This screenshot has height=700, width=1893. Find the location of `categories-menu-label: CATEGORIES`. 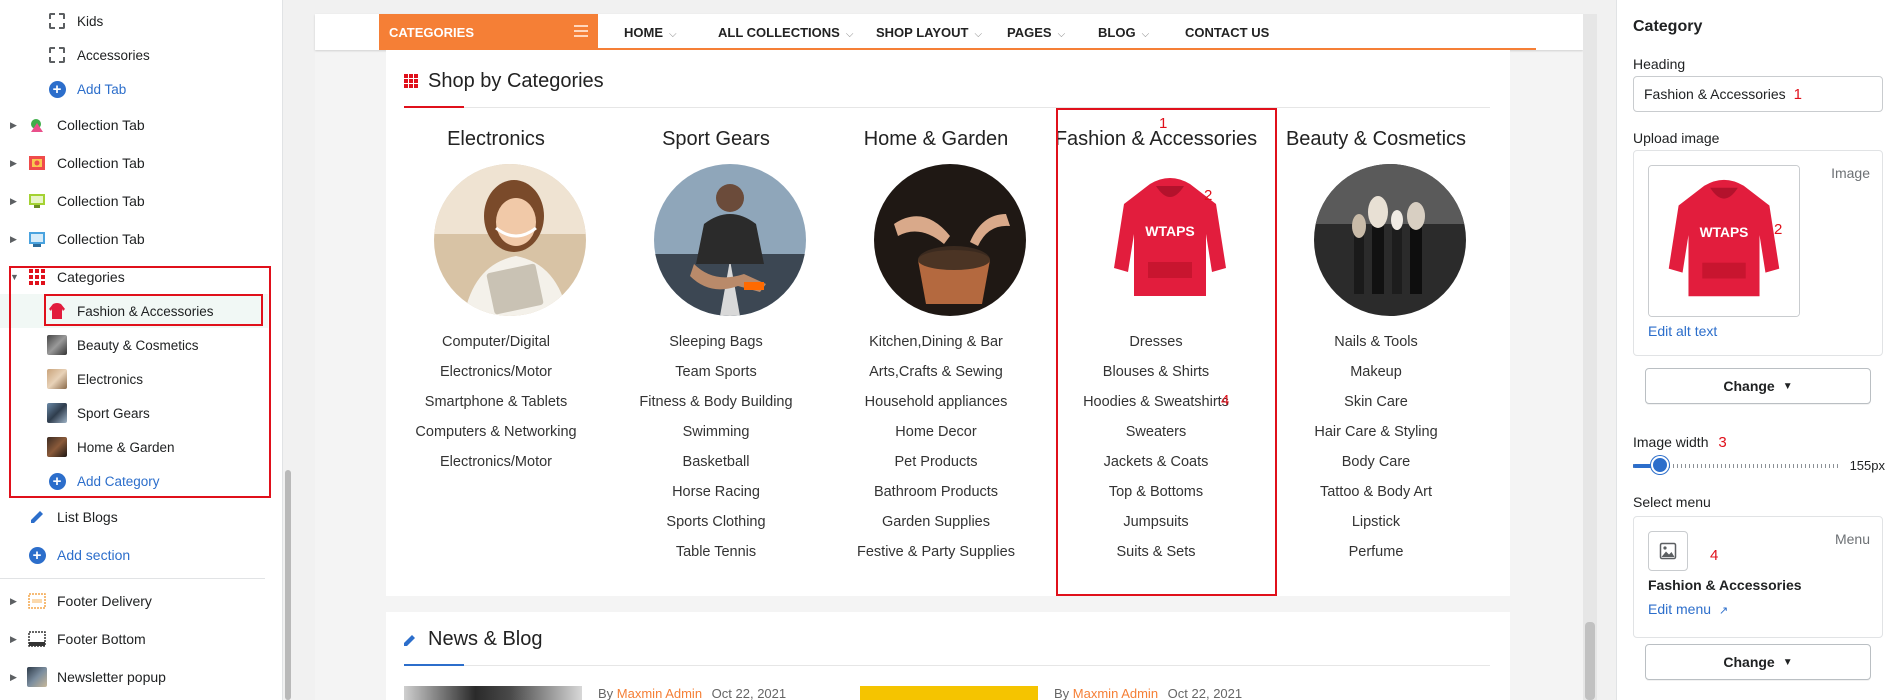

categories-menu-label: CATEGORIES is located at coordinates (431, 32).